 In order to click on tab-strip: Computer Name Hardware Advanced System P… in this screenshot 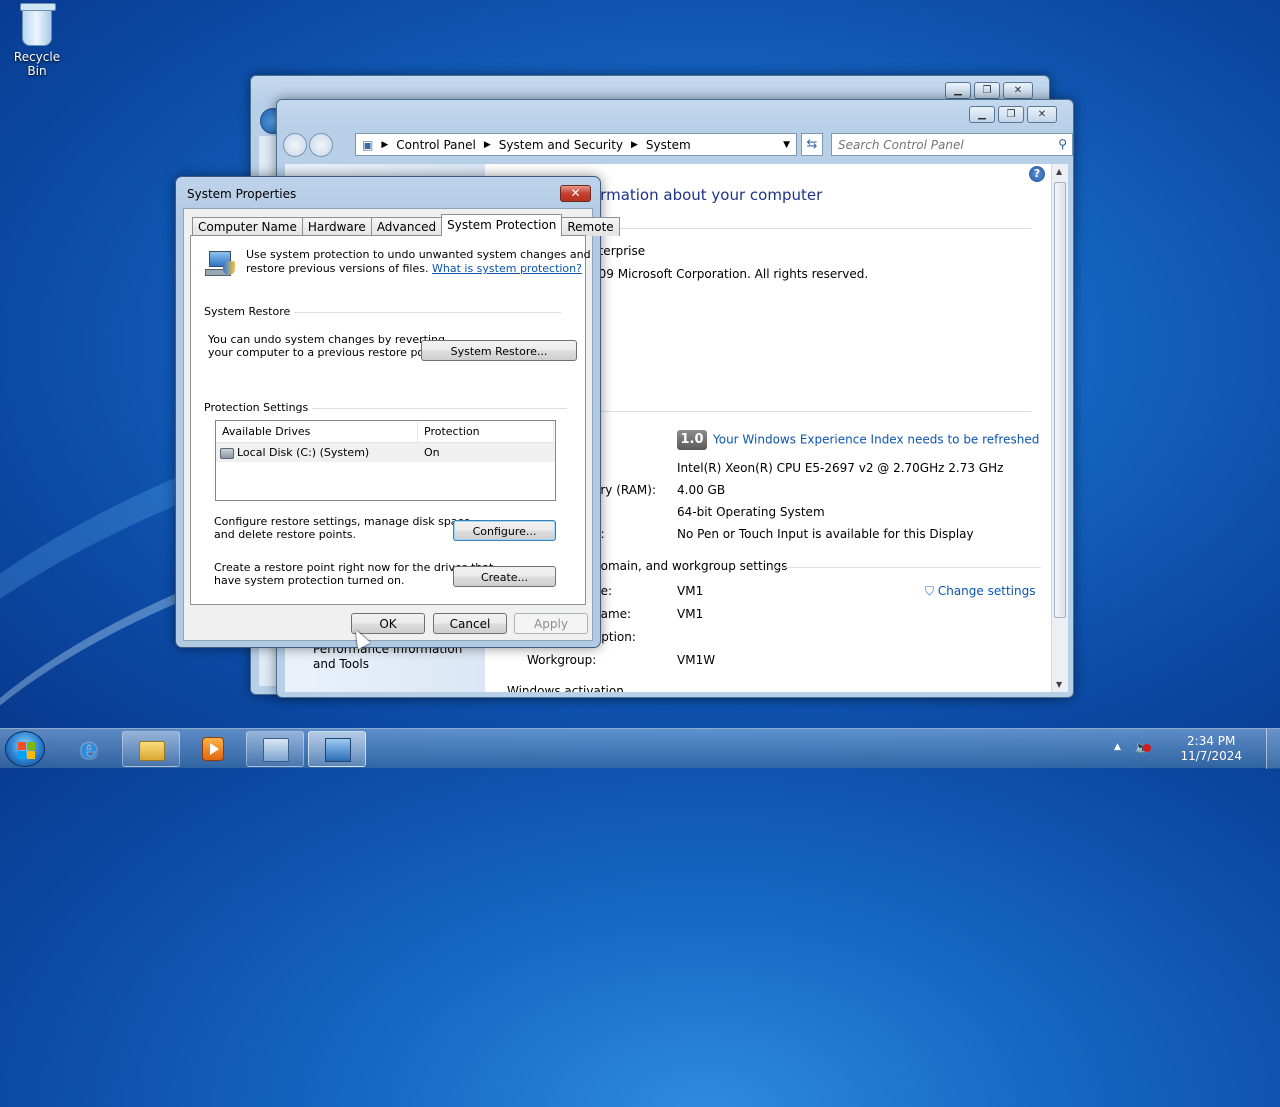, I will do `click(406, 225)`.